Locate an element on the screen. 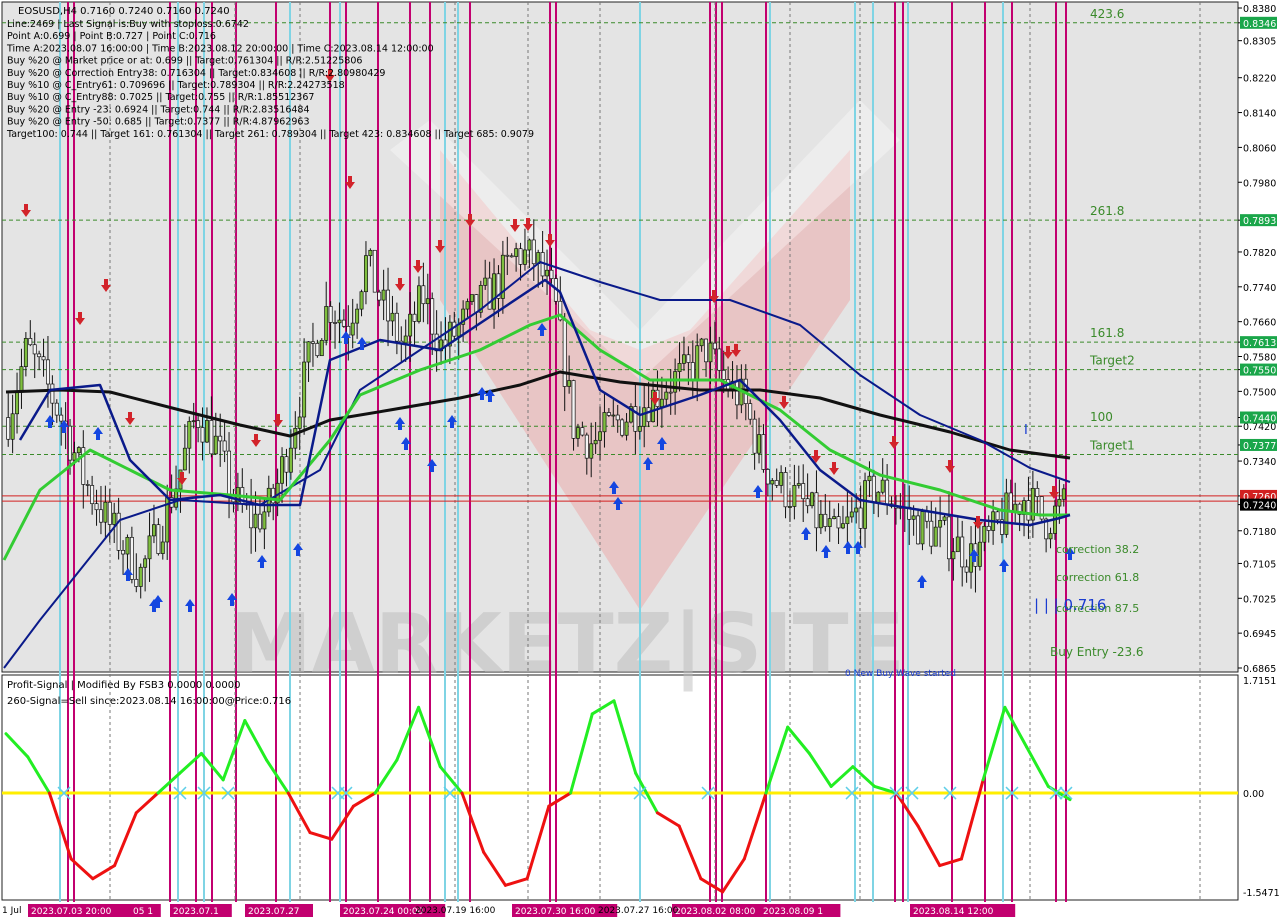 The width and height of the screenshot is (1280, 920). level-label: Target2 is located at coordinates (1112, 361).